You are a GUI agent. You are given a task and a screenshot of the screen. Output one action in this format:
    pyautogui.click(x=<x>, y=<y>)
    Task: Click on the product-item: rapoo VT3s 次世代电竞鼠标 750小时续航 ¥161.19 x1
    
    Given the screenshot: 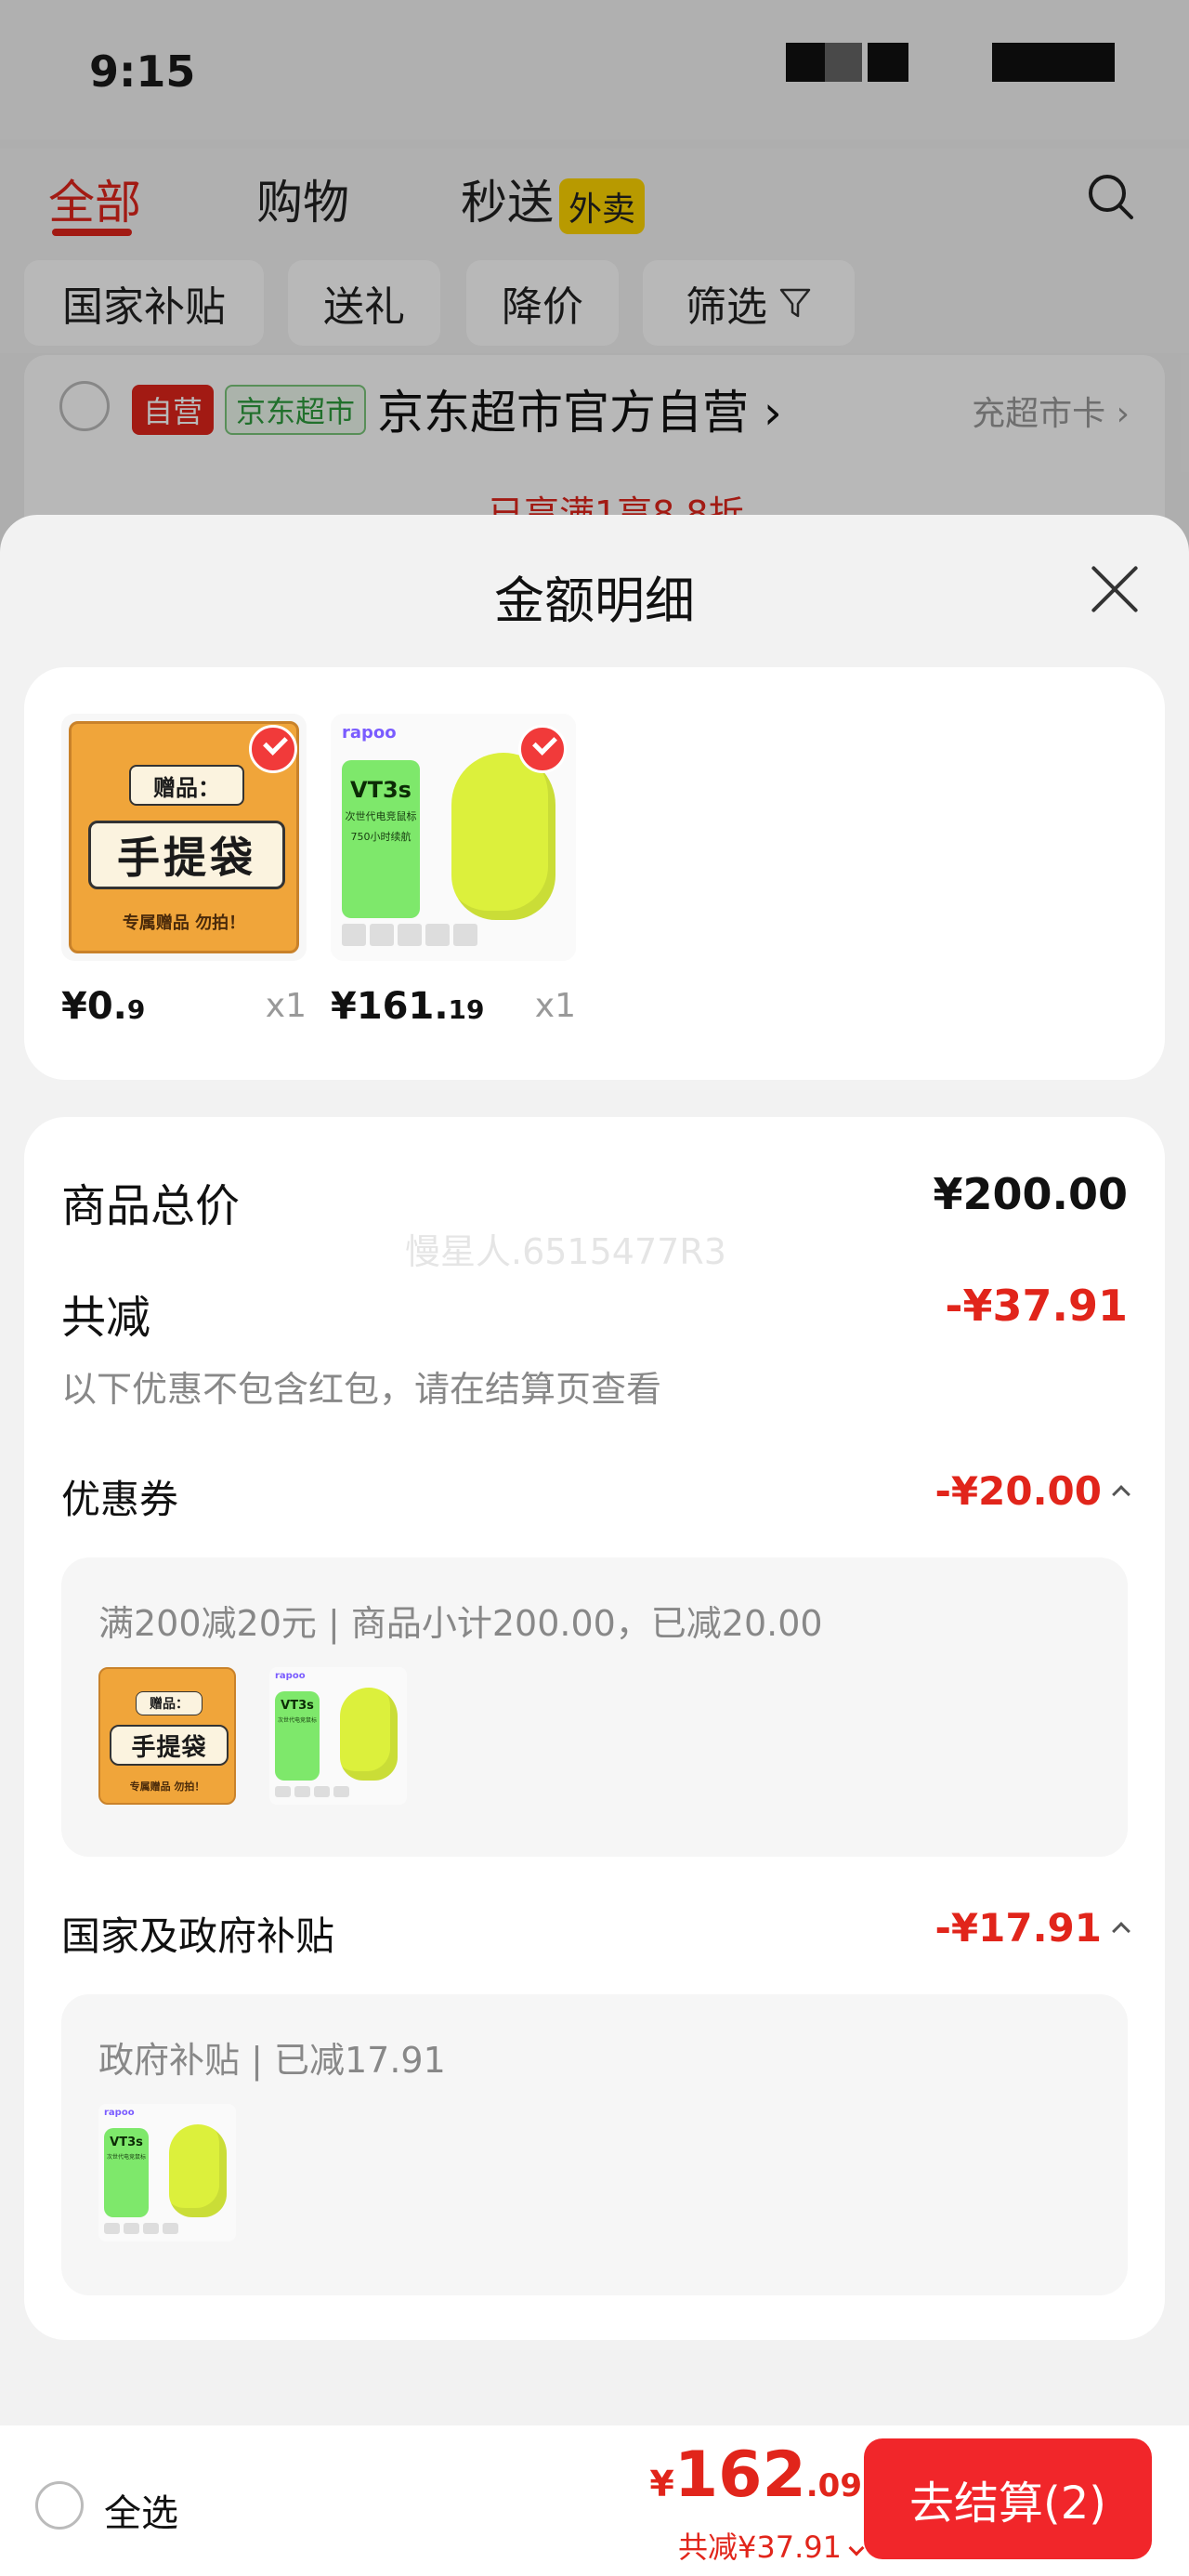 What is the action you would take?
    pyautogui.click(x=454, y=871)
    